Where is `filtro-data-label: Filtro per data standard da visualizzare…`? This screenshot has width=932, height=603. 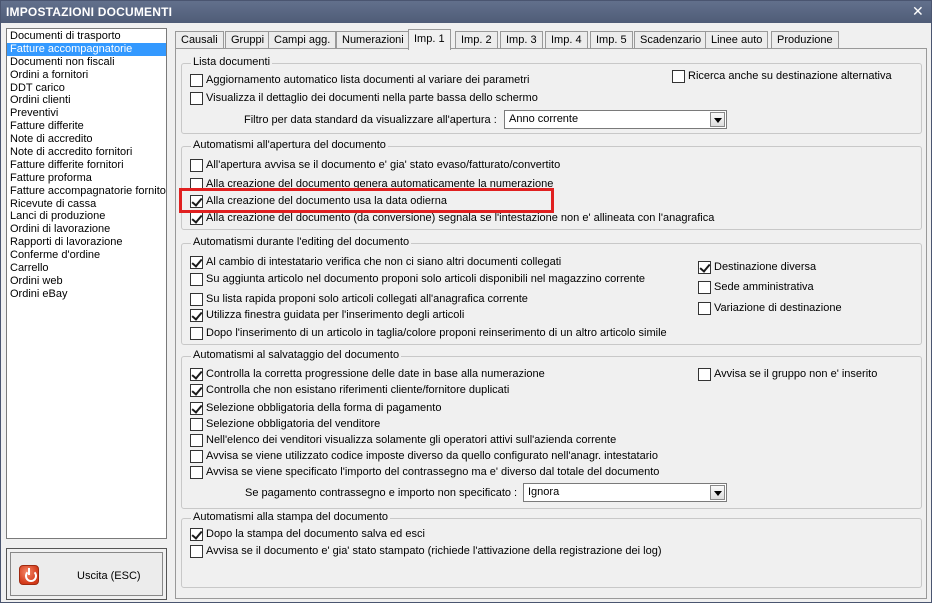
filtro-data-label: Filtro per data standard da visualizzare… is located at coordinates (370, 120).